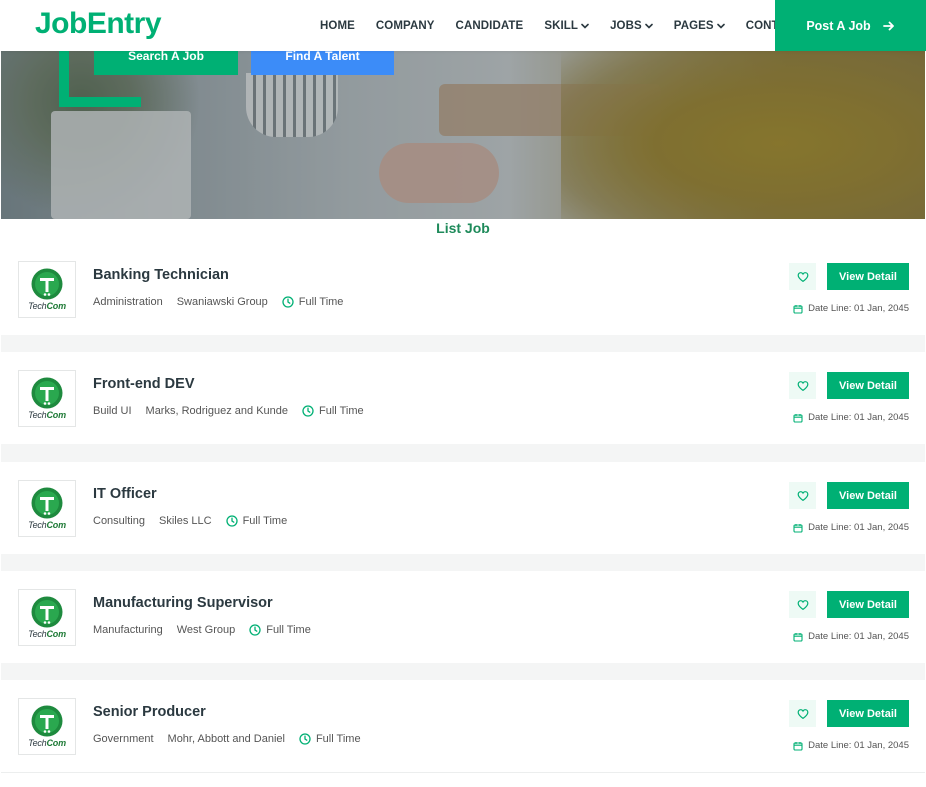 The image size is (926, 787). Describe the element at coordinates (123, 739) in the screenshot. I see `job-category: Government` at that location.